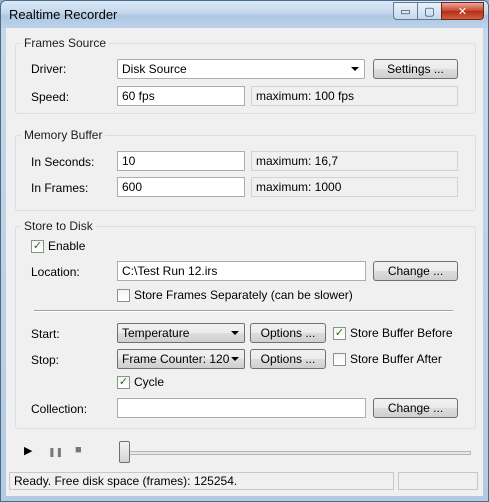  I want to click on store-buffer-after-checkbox: Store Buffer After, so click(387, 359).